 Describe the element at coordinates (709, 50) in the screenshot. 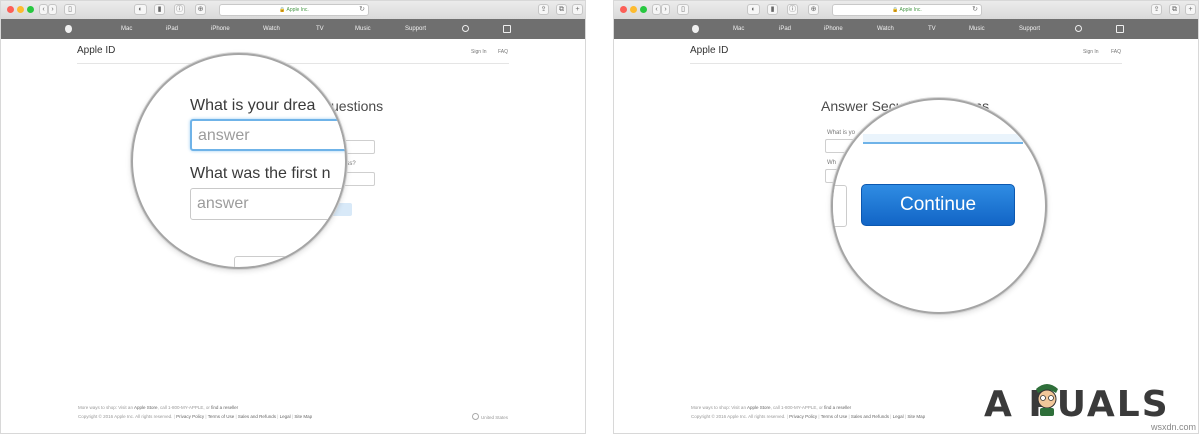

I see `page-title: Apple ID` at that location.